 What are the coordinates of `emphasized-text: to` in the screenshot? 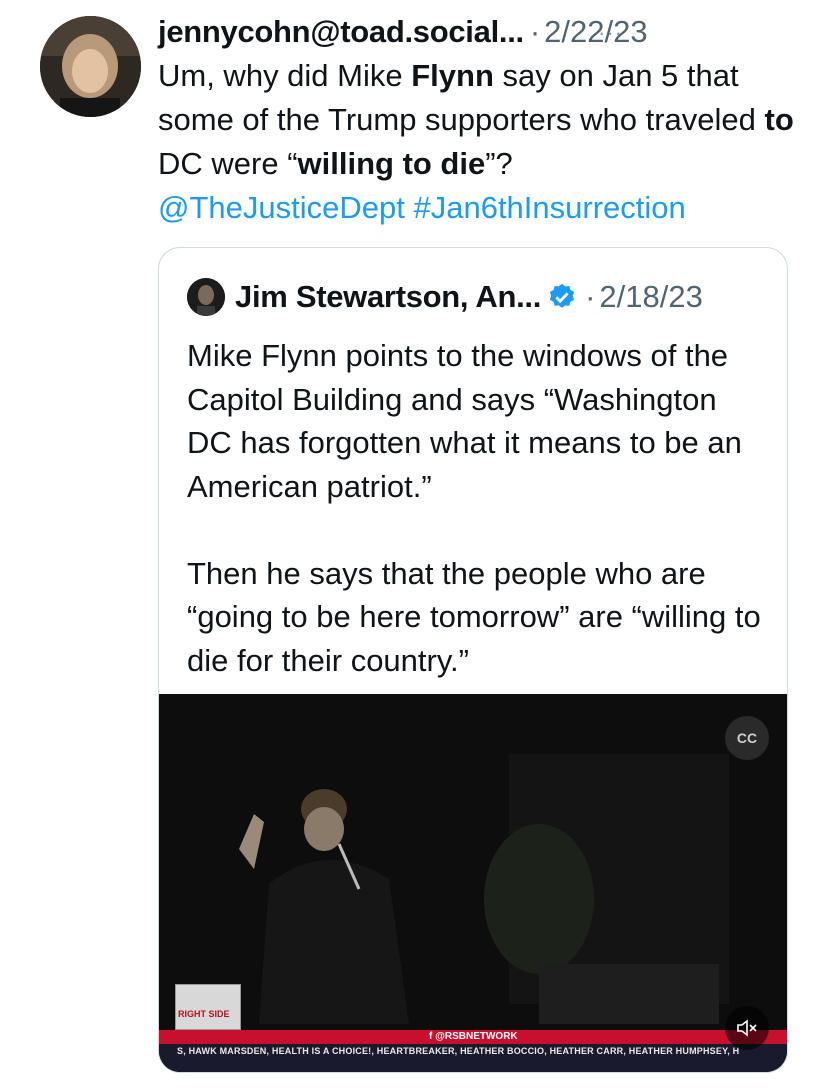 It's located at (779, 119).